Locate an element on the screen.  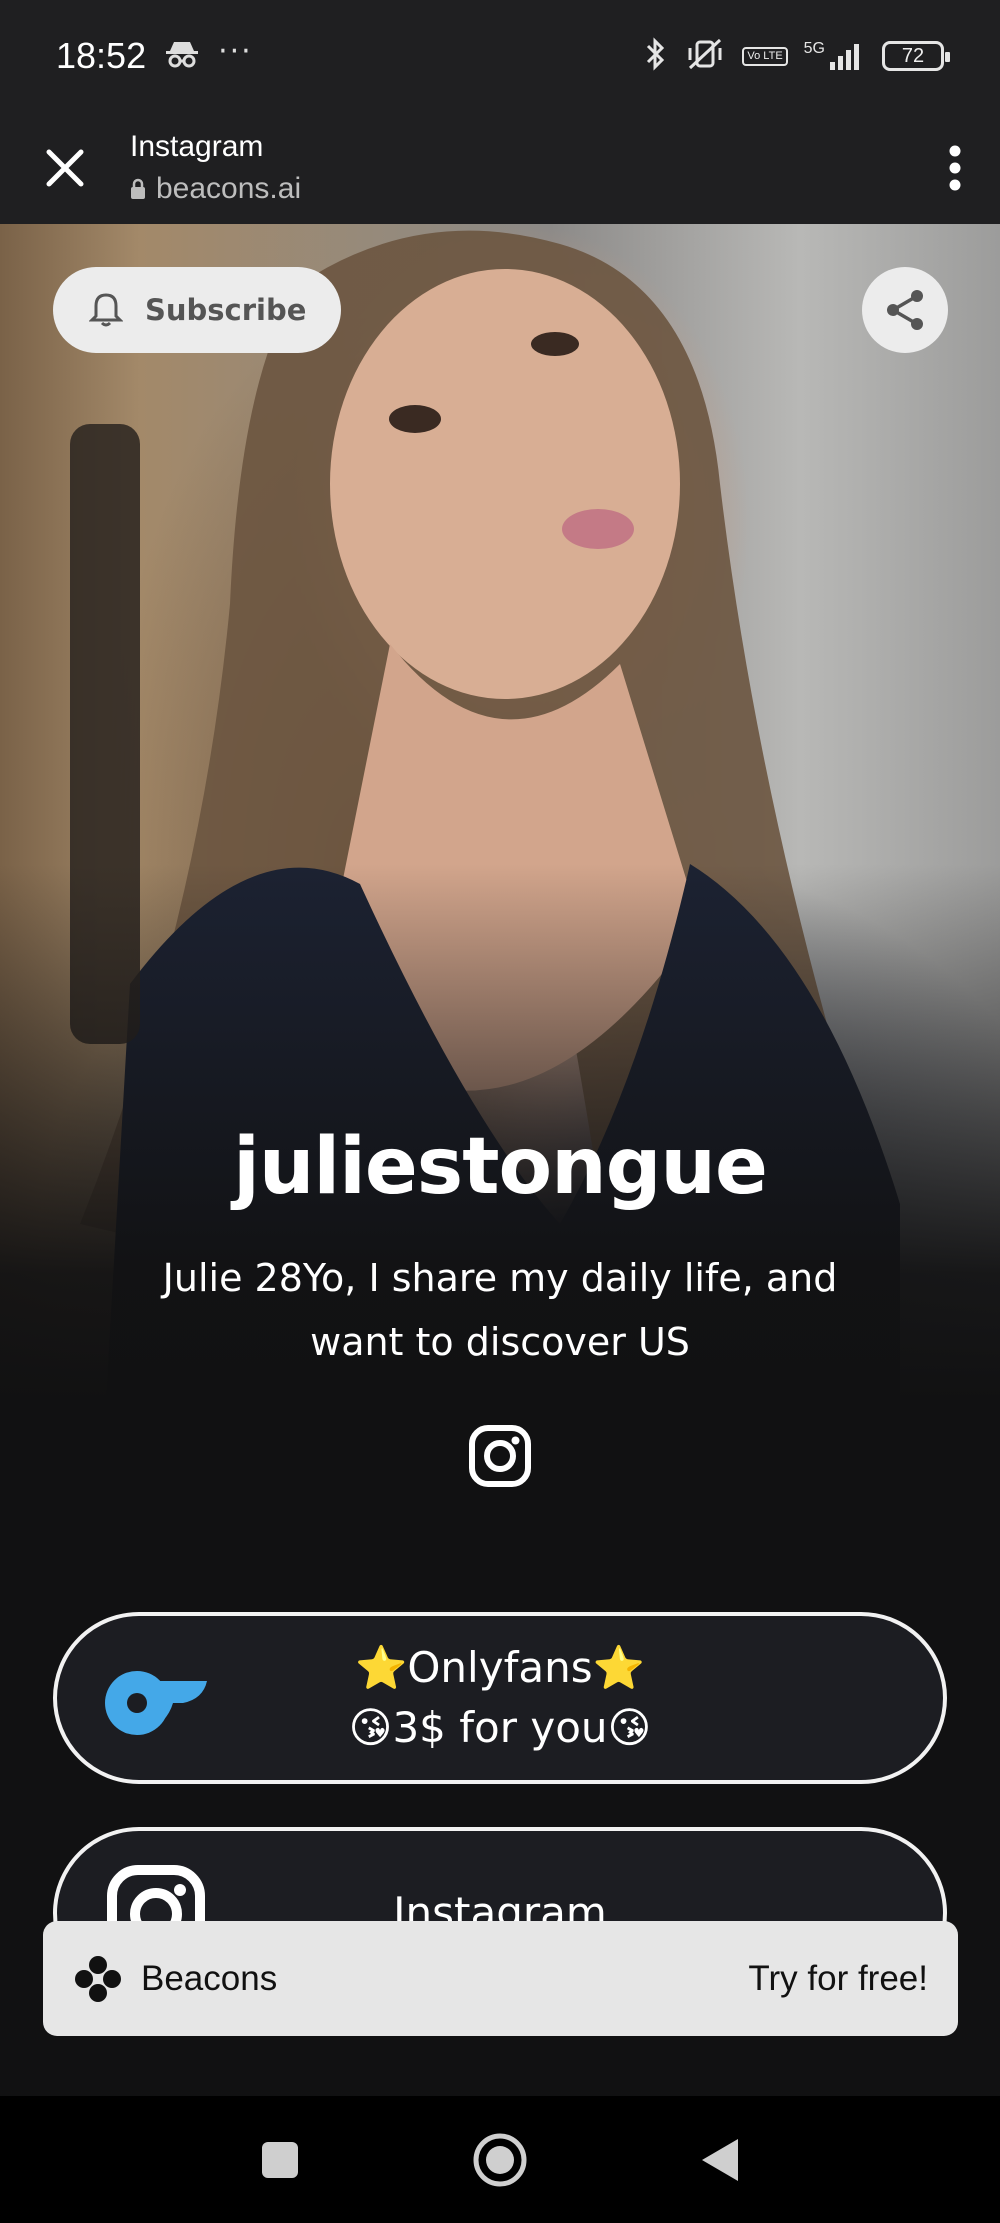
recents-icon is located at coordinates (280, 2159).